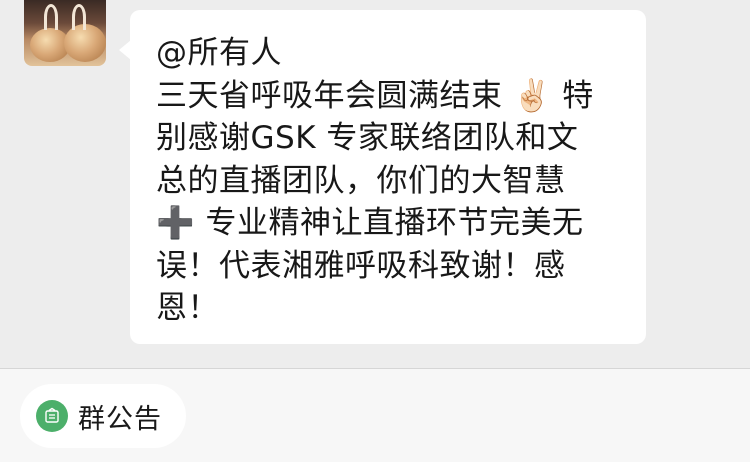 The height and width of the screenshot is (462, 750). Describe the element at coordinates (79, 17) in the screenshot. I see `avatar-swan-neck-right` at that location.